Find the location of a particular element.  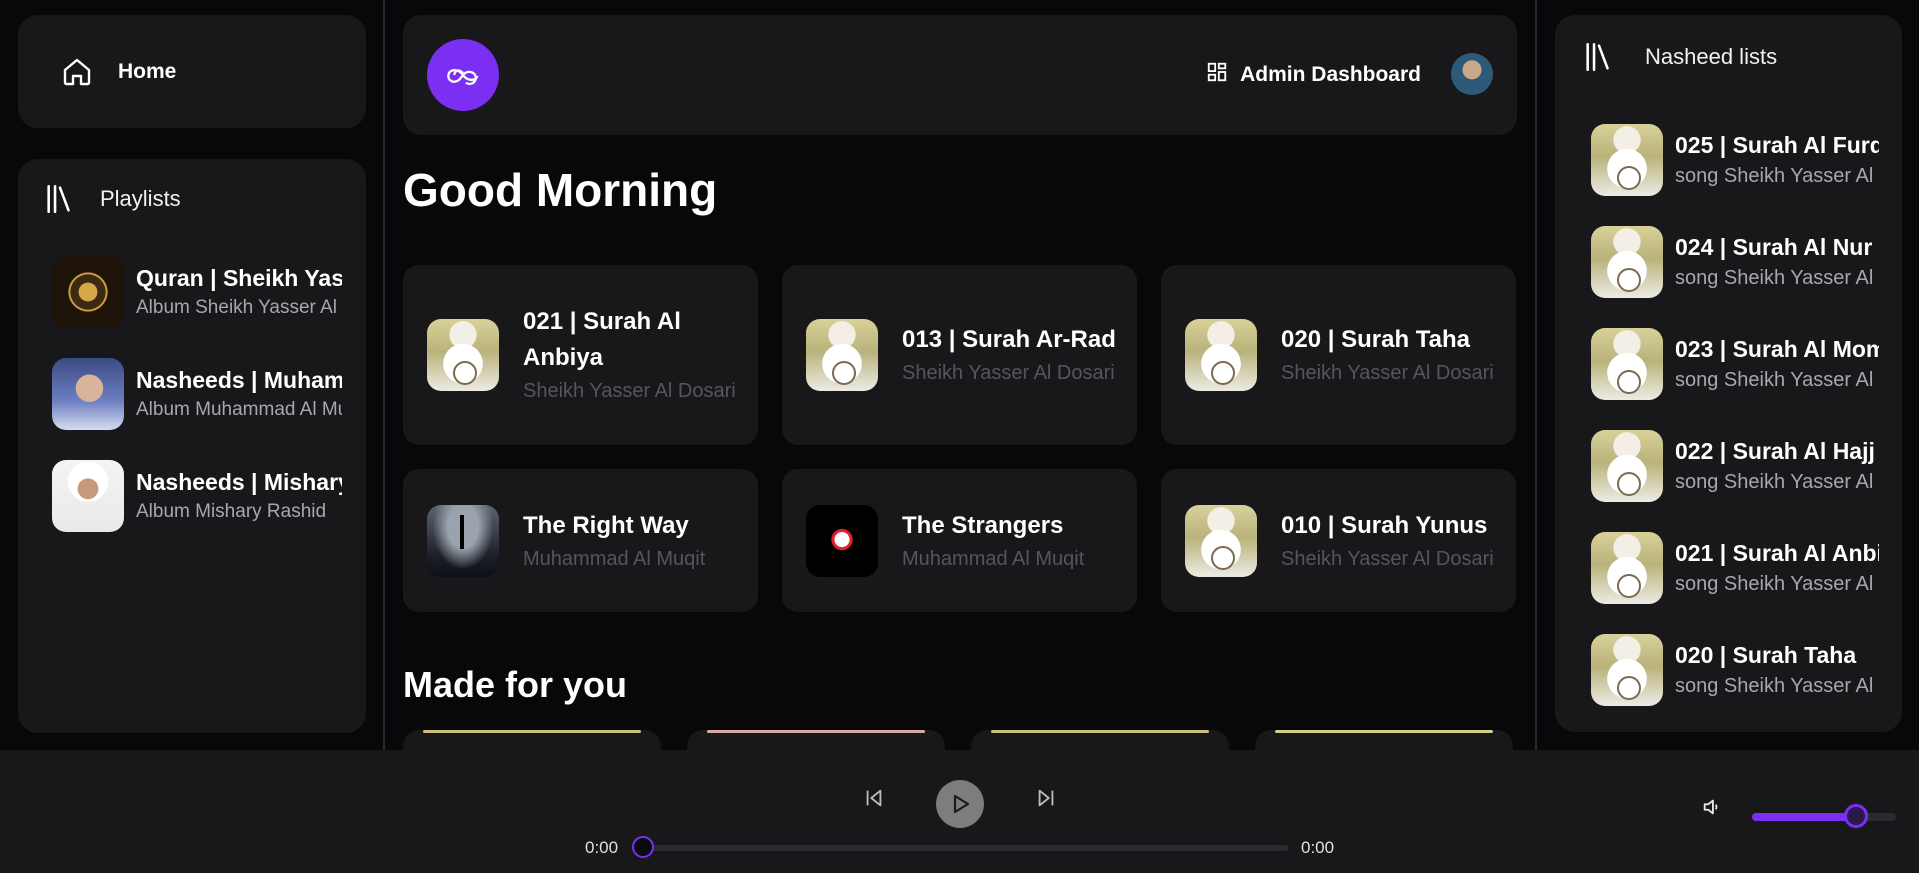

song-title: 021 | Surah Al Anbiya is located at coordinates (1777, 553).